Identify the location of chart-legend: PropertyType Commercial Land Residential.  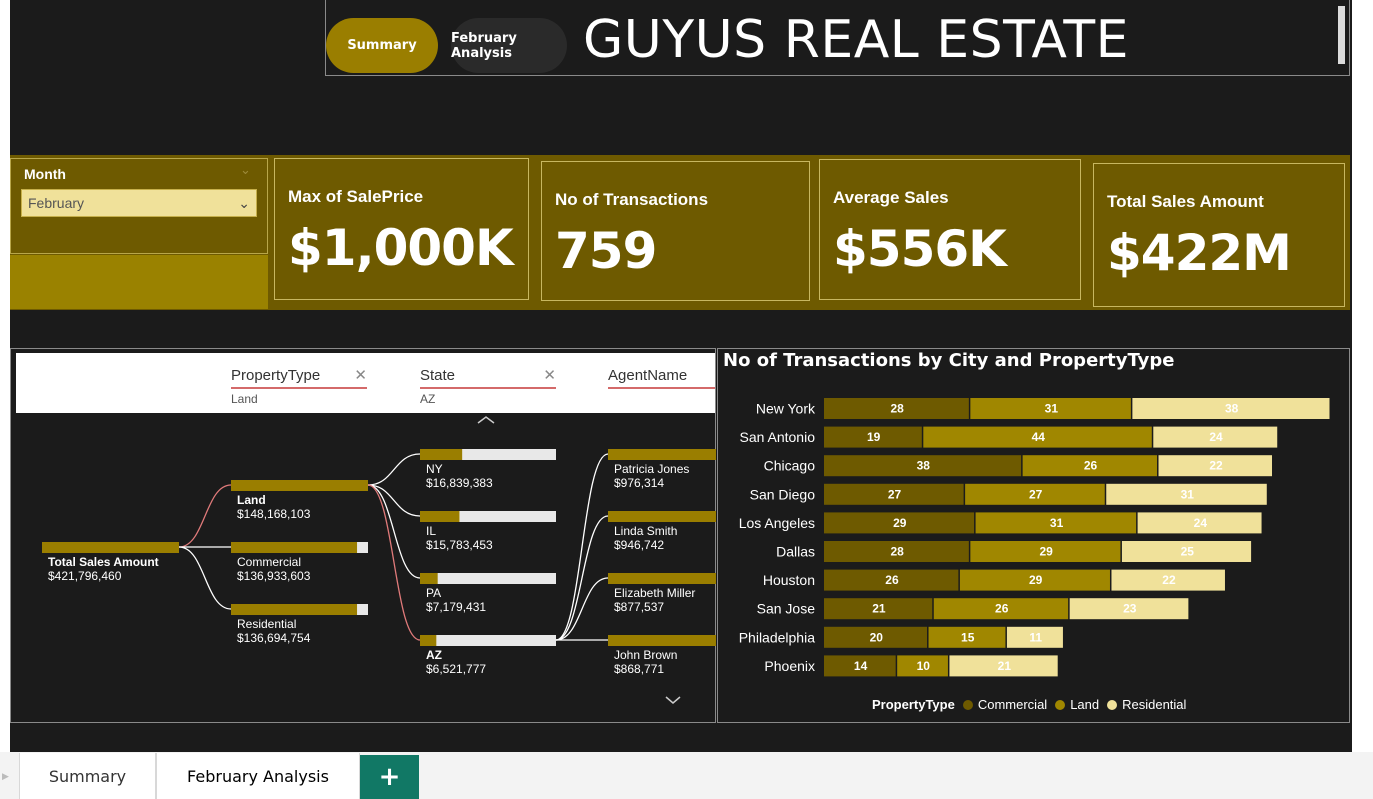
(1029, 704).